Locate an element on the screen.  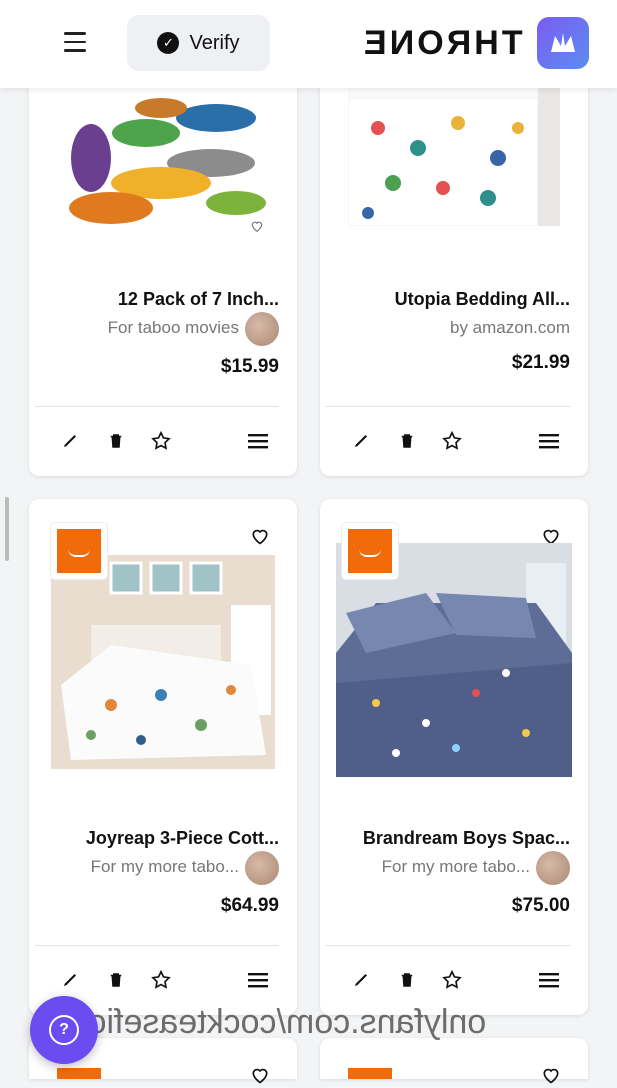
product-price: $64.99 is located at coordinates (249, 905).